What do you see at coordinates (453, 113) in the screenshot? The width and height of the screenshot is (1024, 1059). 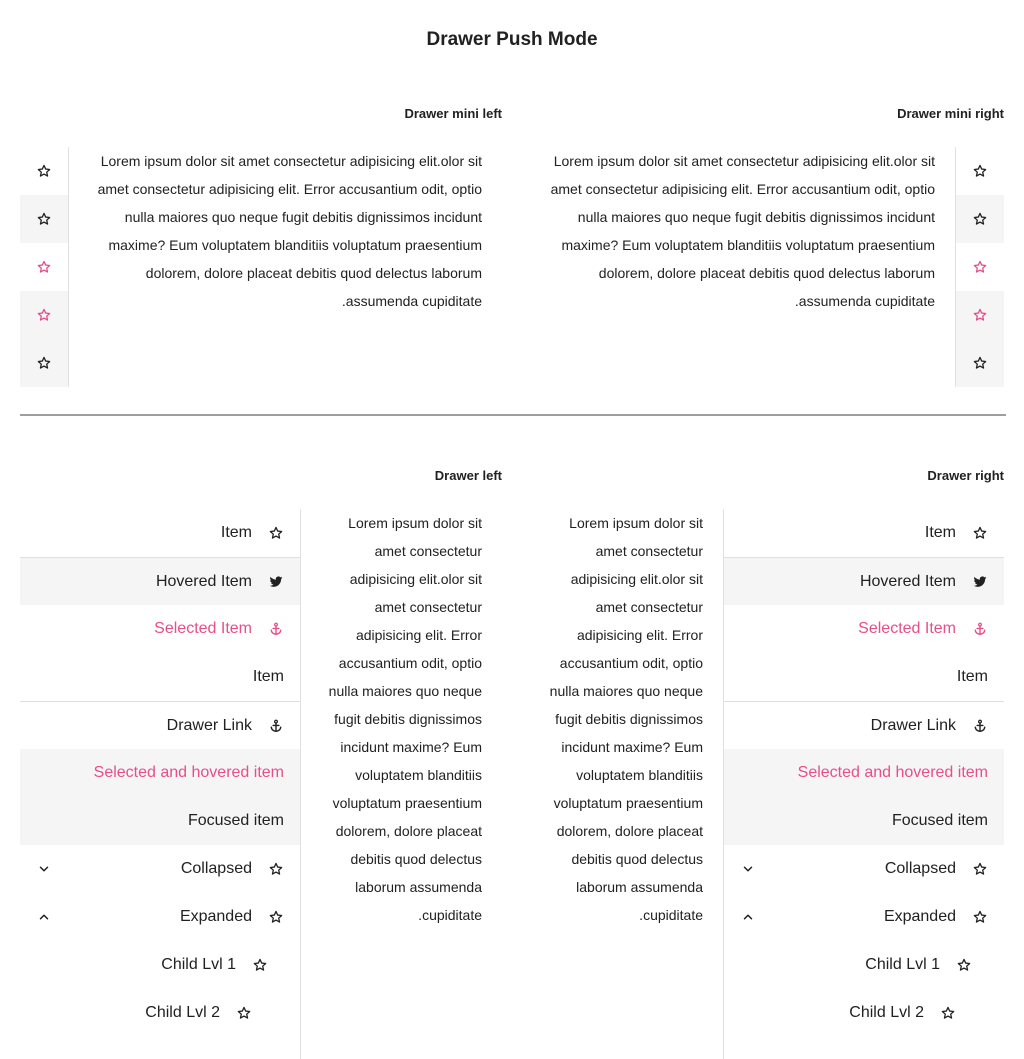 I see `section-title-mini-left: Drawer mini left` at bounding box center [453, 113].